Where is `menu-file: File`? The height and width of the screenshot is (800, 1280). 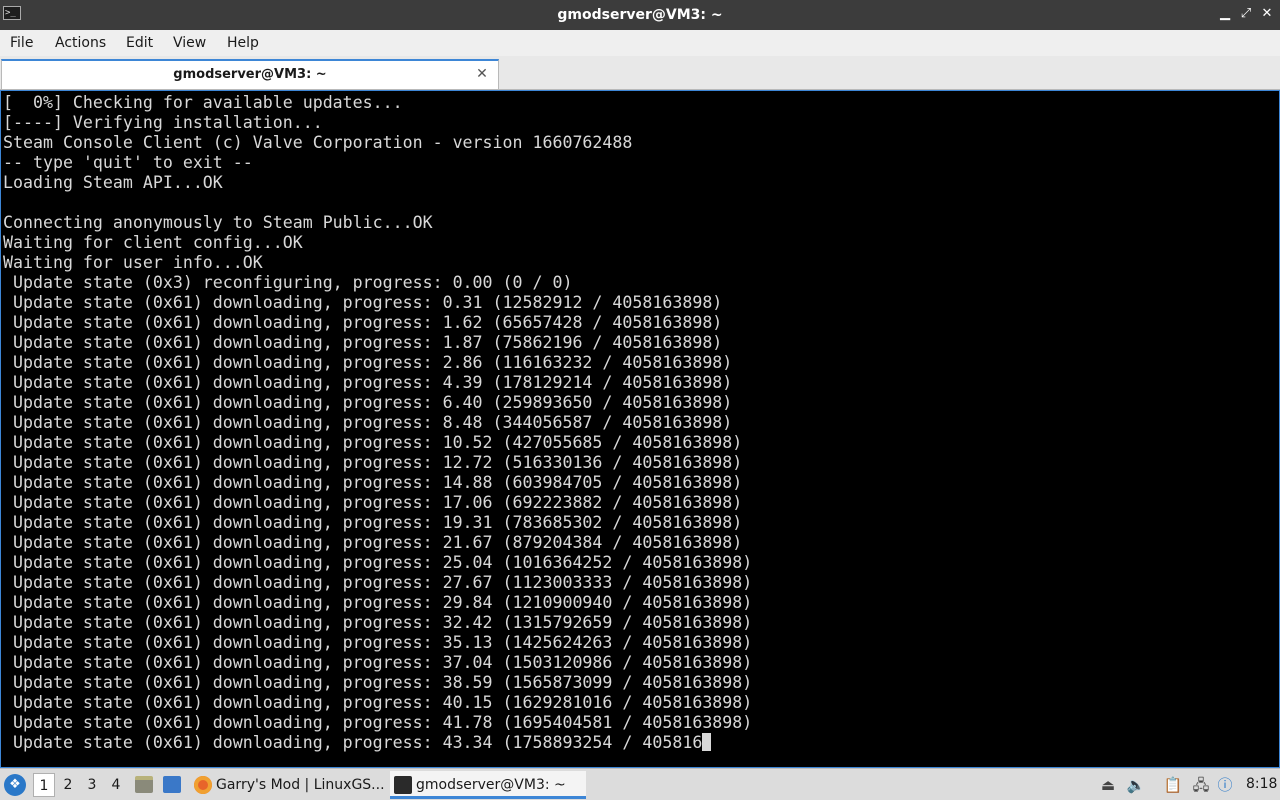
menu-file: File is located at coordinates (21, 43).